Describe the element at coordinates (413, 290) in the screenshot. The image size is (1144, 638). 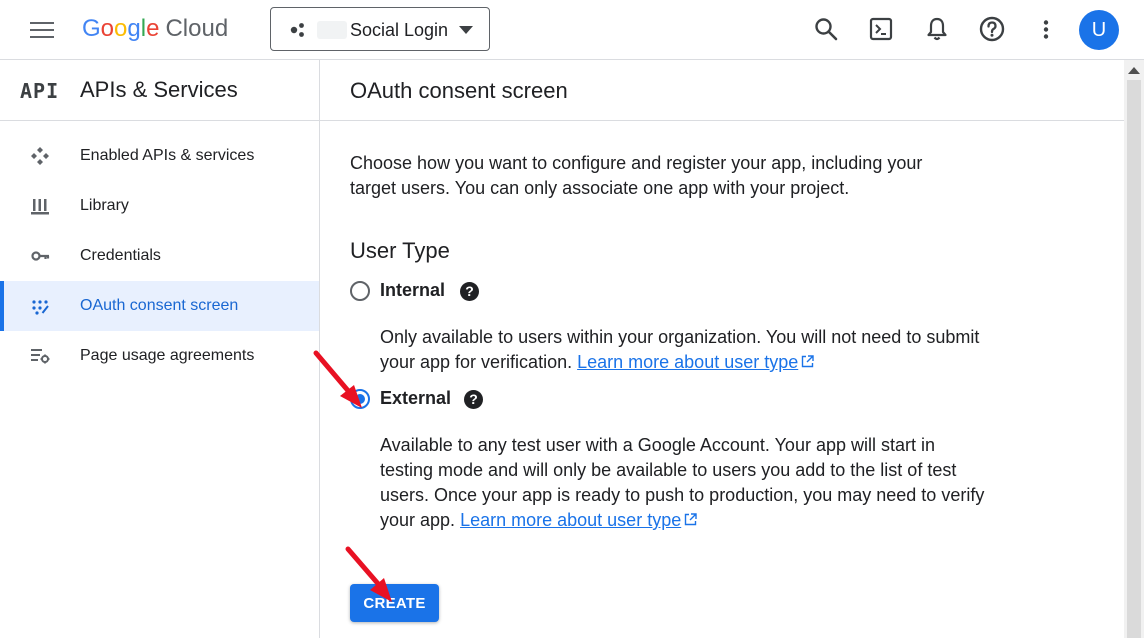
I see `internal-label: Internal` at that location.